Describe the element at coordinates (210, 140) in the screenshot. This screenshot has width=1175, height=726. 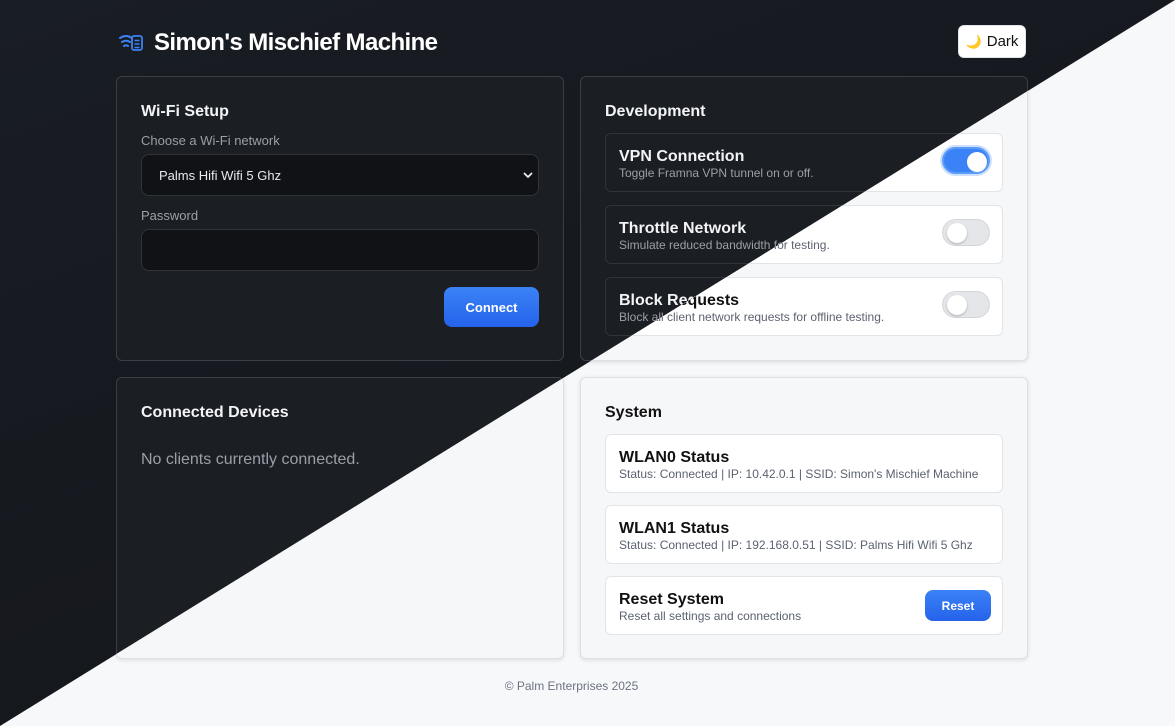
I see `network-label: Choose a Wi-Fi network` at that location.